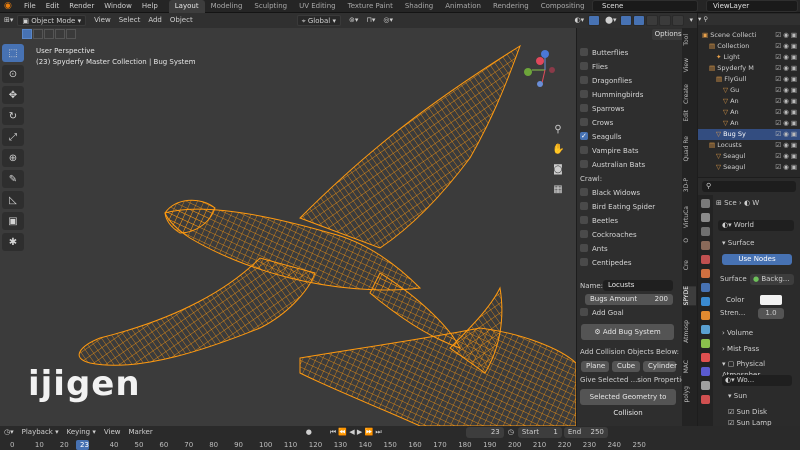  Describe the element at coordinates (629, 299) in the screenshot. I see `bugs-amount-field: Bugs Amount 200` at that location.